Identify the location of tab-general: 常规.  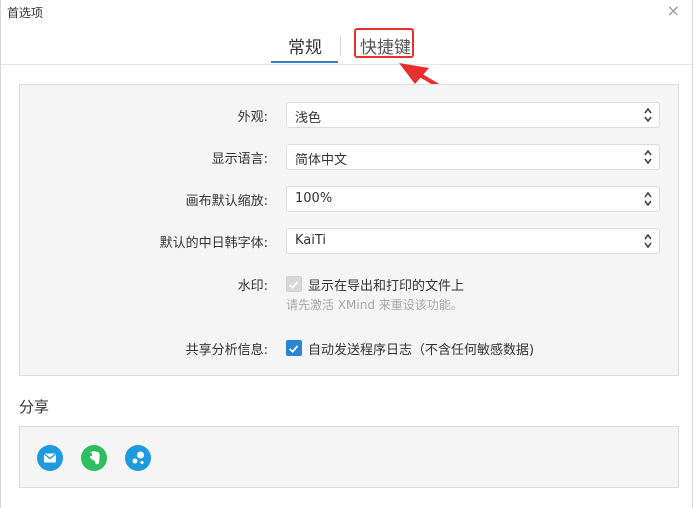
(305, 45).